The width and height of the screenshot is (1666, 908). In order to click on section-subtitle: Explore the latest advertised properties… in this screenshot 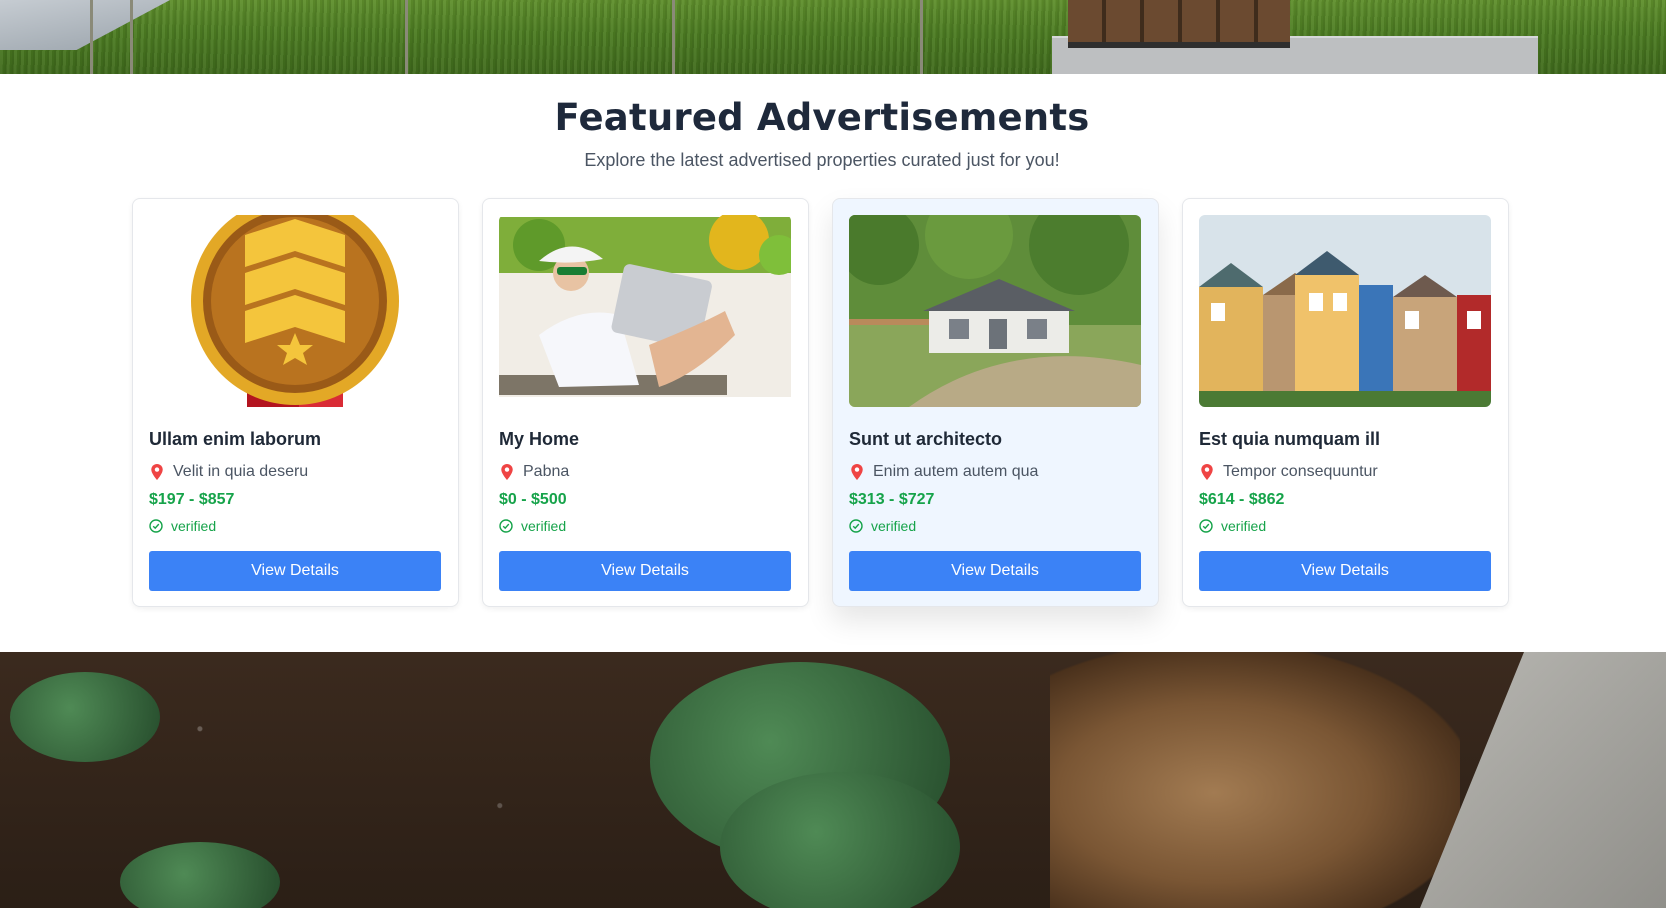, I will do `click(822, 160)`.